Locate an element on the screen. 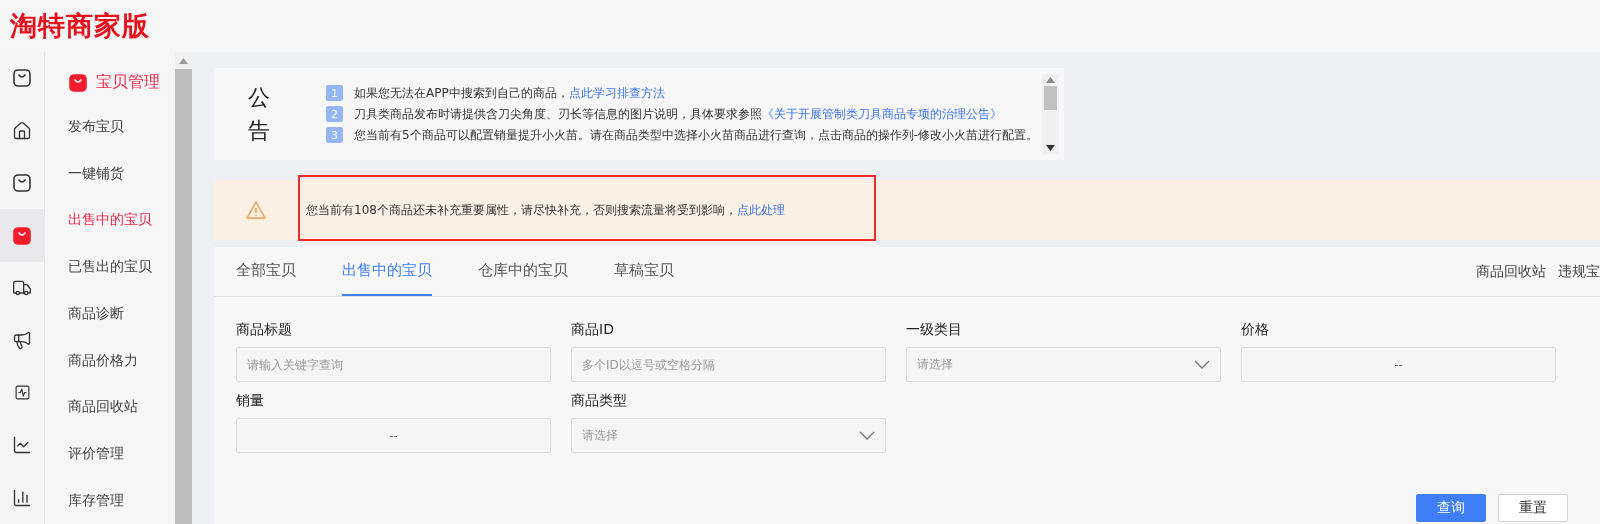  field-label: 商品类型 is located at coordinates (599, 401).